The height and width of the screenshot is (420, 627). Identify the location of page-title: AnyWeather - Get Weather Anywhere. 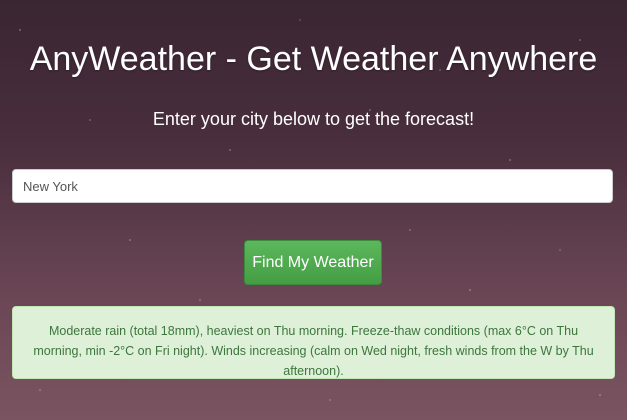
(313, 59).